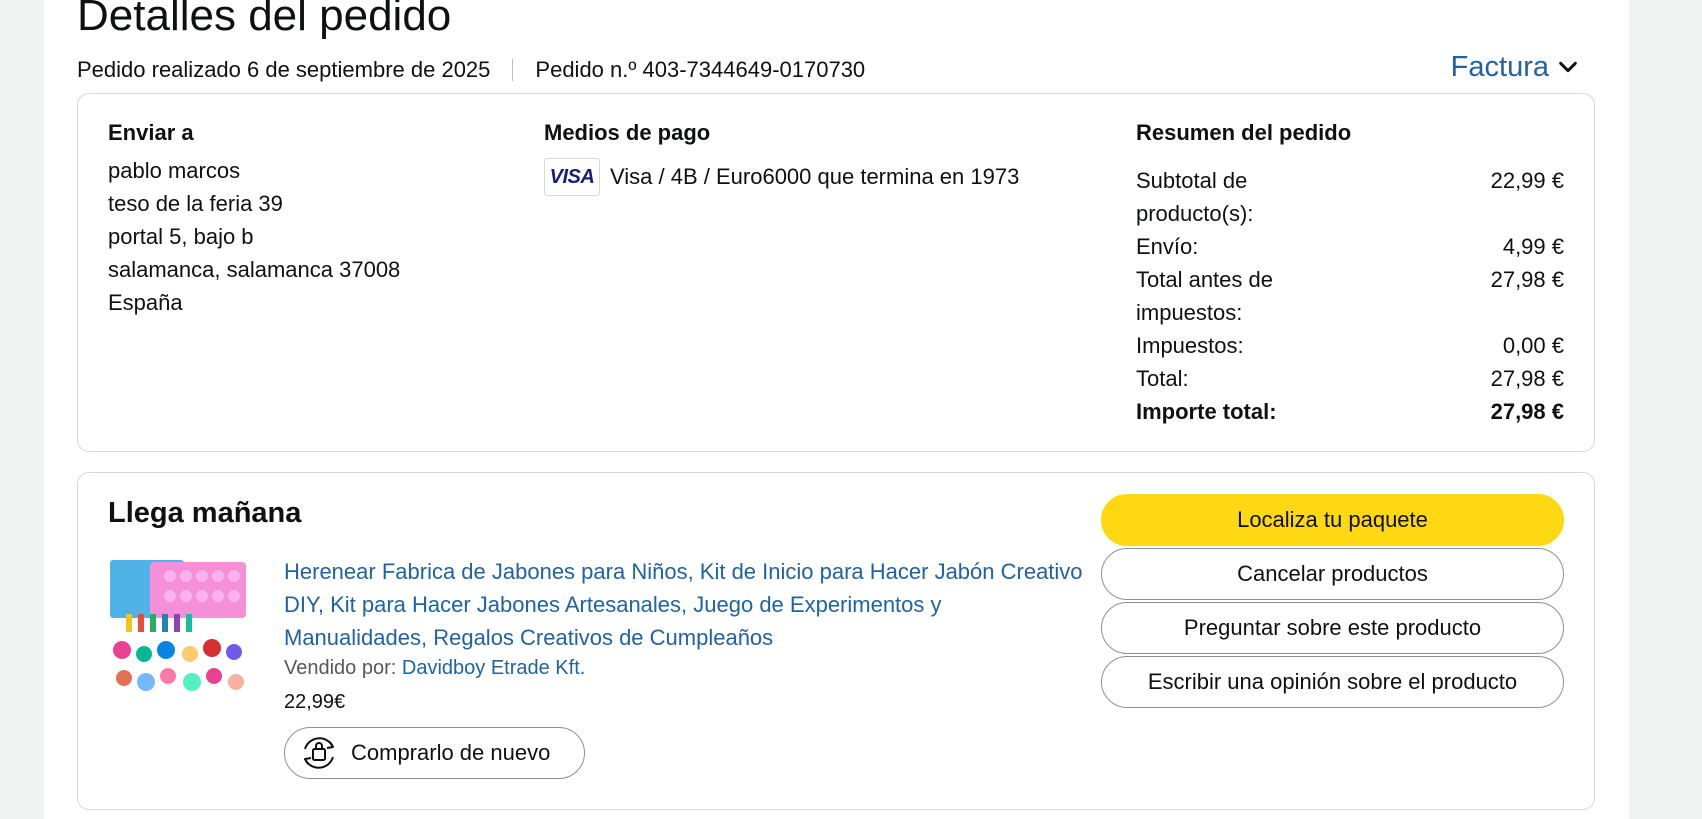 The height and width of the screenshot is (819, 1702). I want to click on product-image, so click(181, 629).